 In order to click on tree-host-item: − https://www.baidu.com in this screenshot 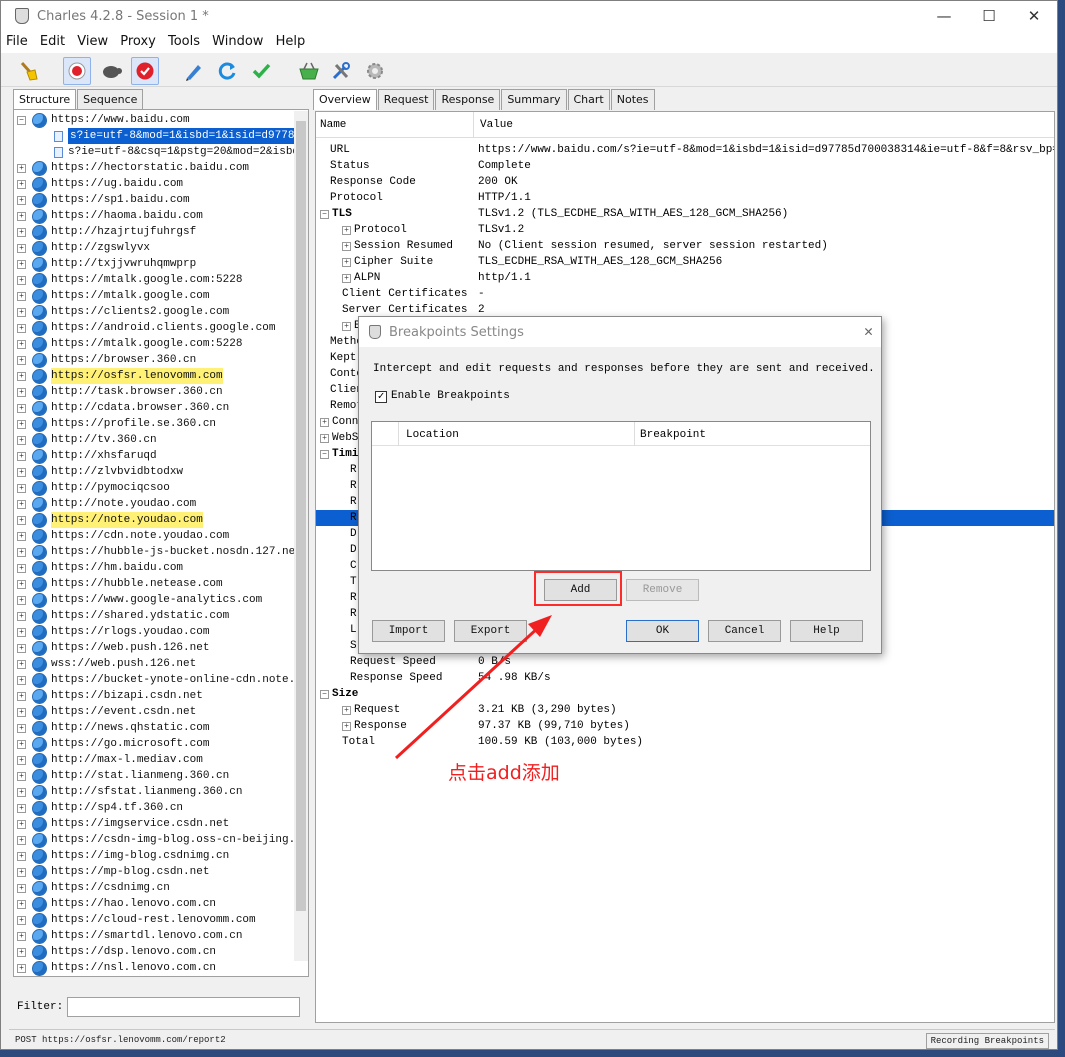, I will do `click(159, 120)`.